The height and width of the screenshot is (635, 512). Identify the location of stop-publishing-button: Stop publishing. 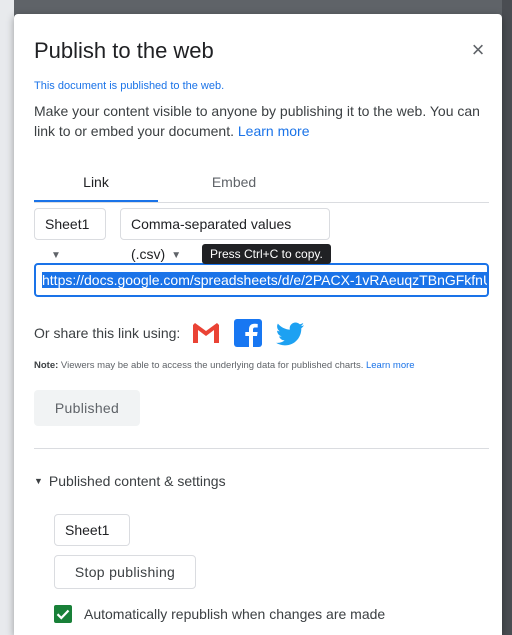
(125, 572).